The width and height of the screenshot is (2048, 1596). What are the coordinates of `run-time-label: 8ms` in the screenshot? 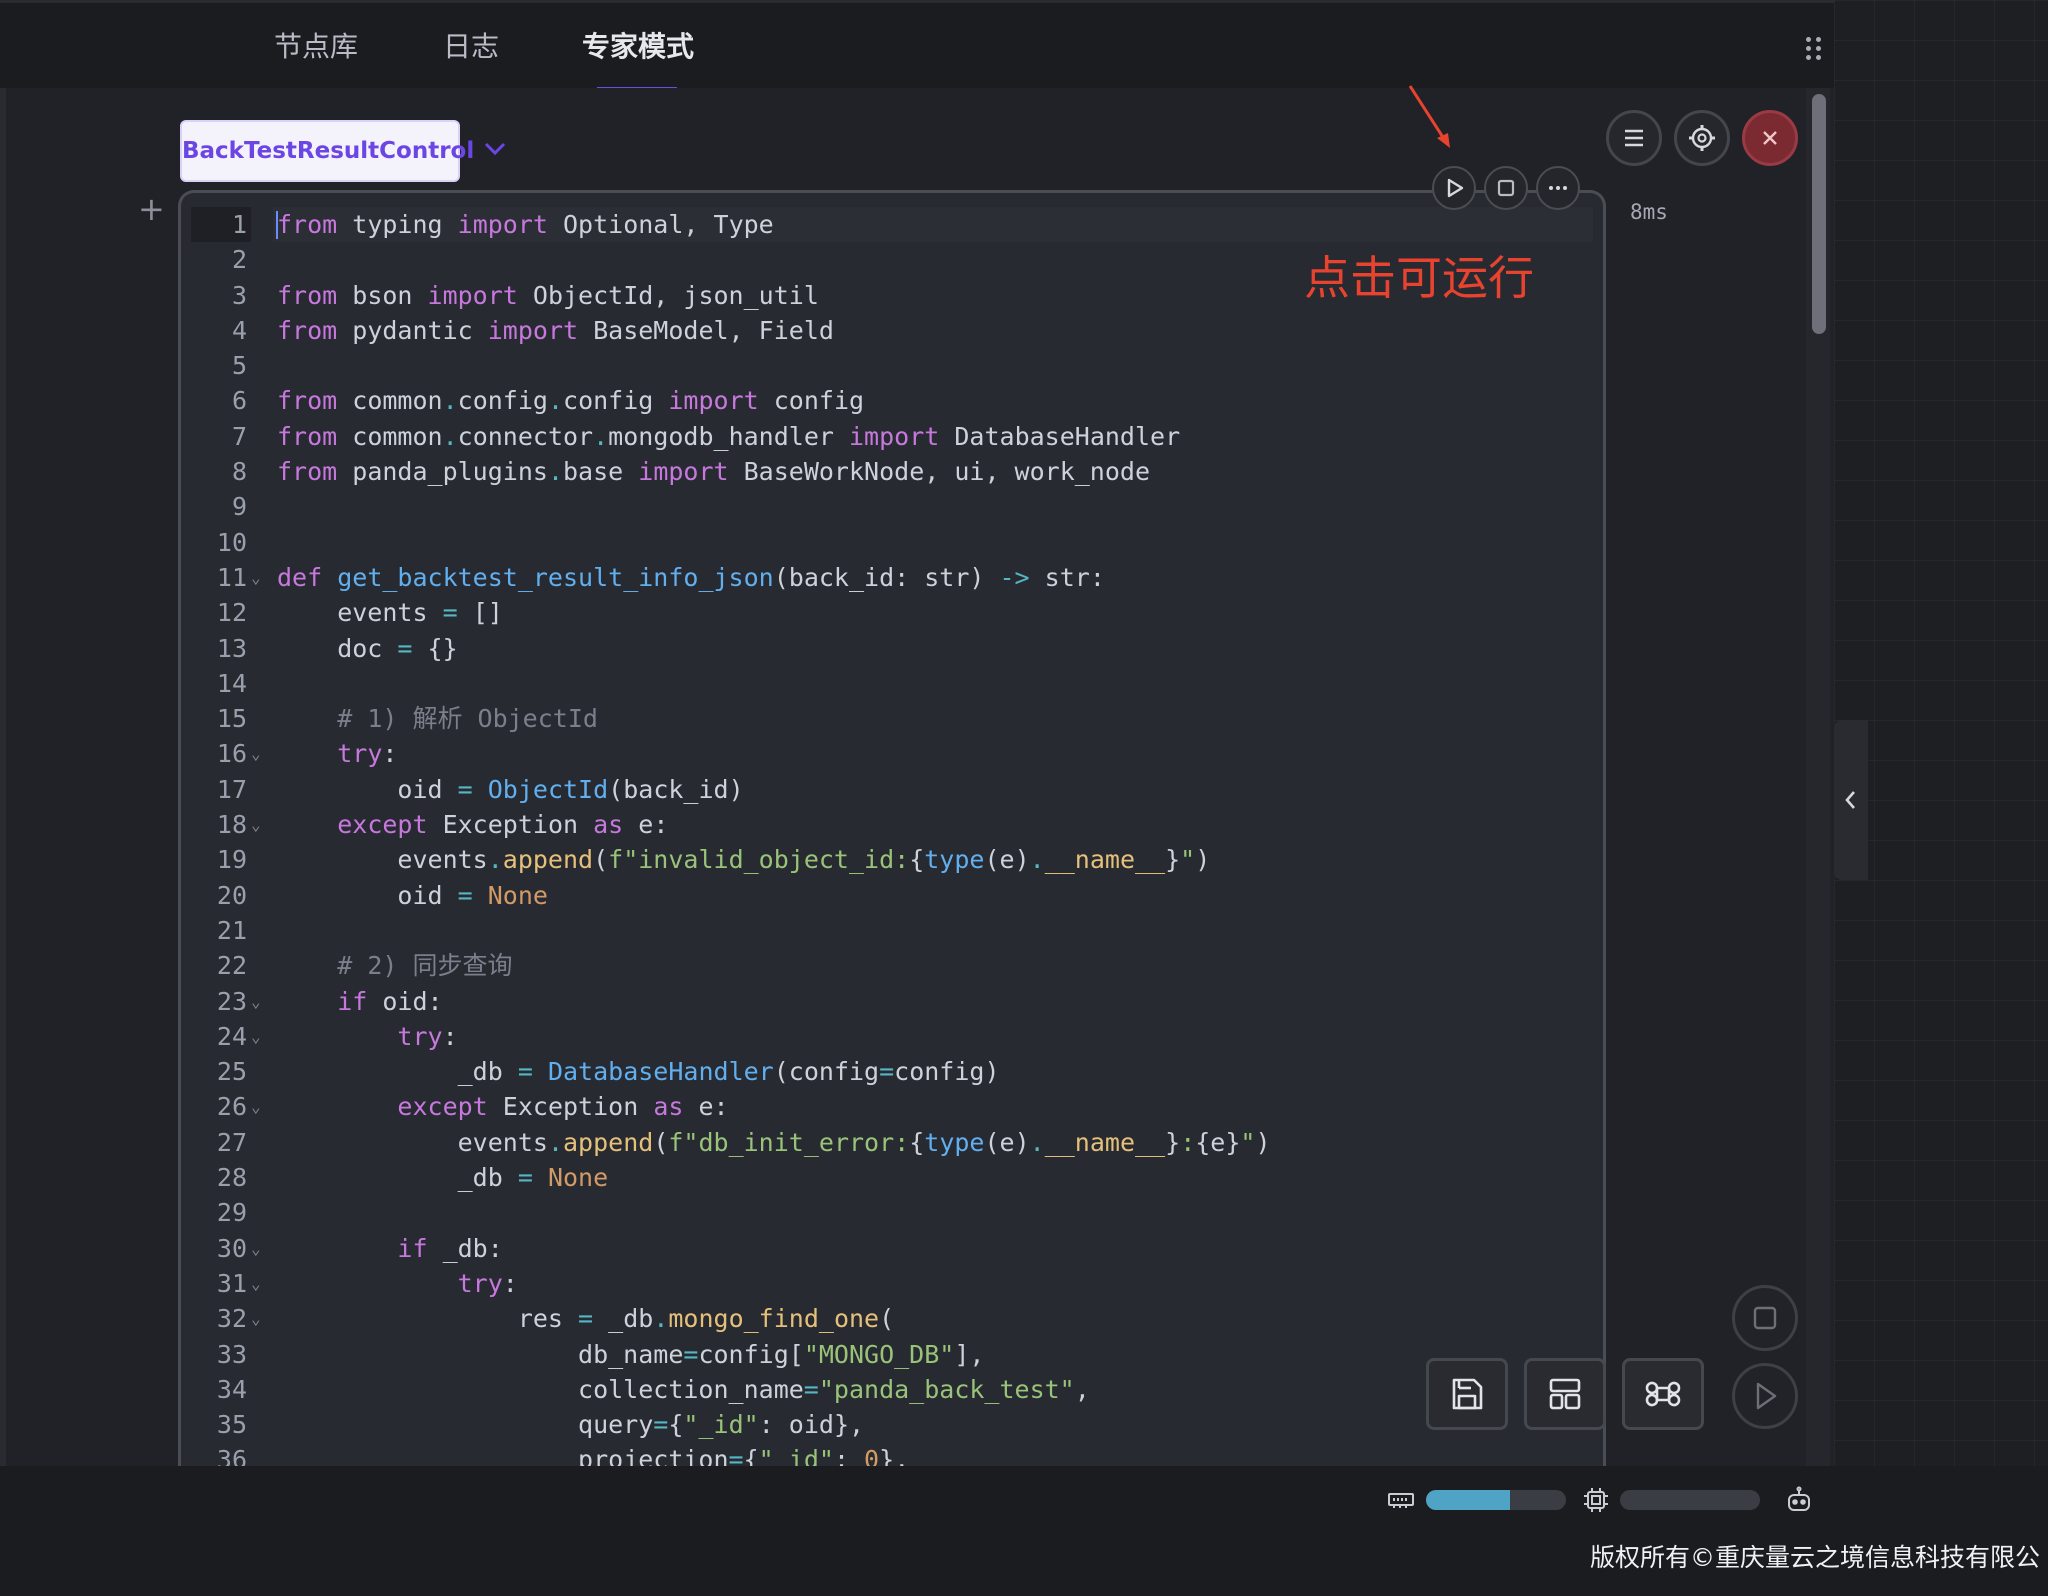 It's located at (1649, 212).